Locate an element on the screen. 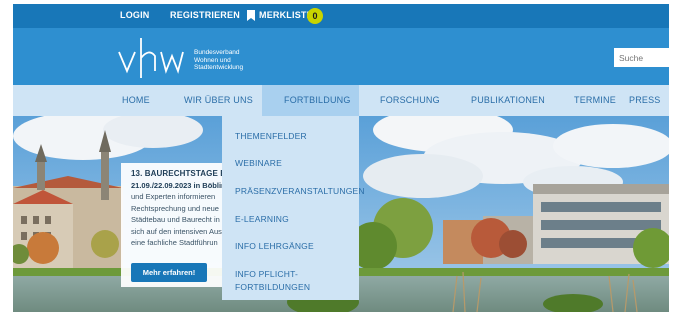  logo-line: Stadtentwicklung is located at coordinates (219, 67).